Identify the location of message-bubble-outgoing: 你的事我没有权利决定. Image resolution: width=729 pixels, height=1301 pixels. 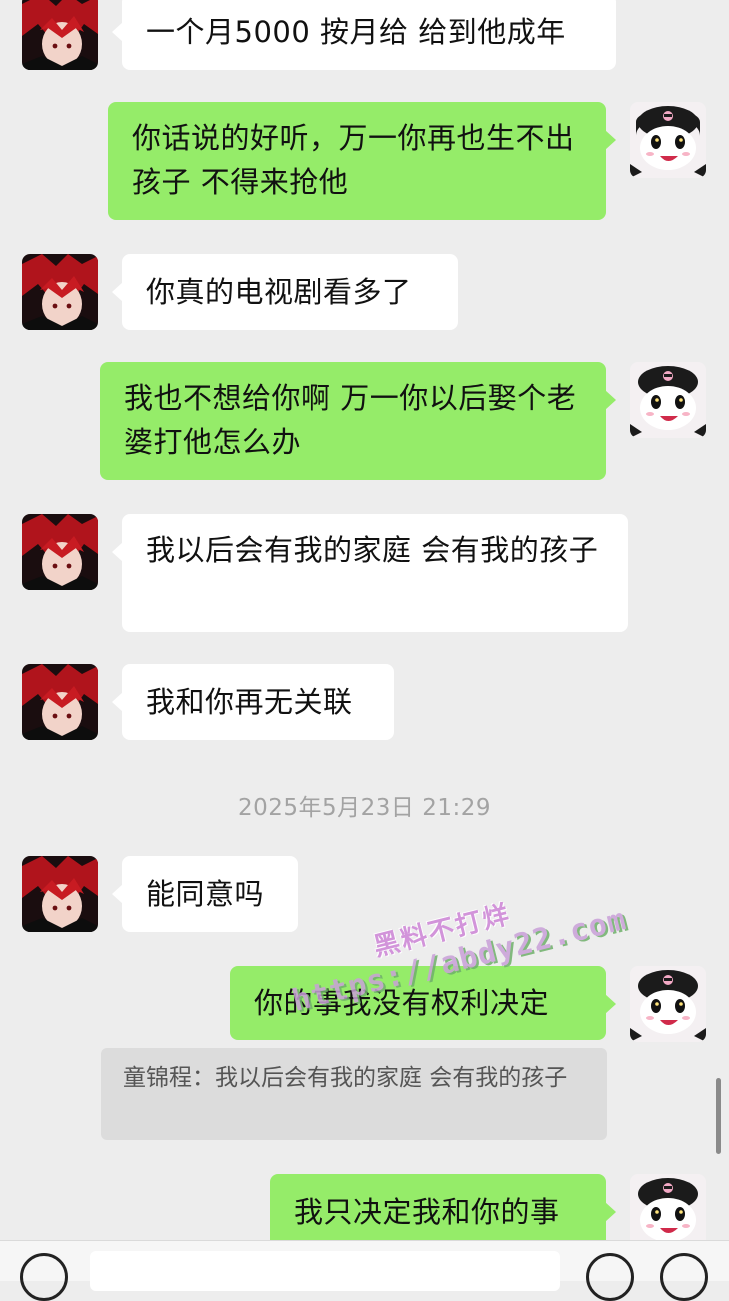
(423, 1003).